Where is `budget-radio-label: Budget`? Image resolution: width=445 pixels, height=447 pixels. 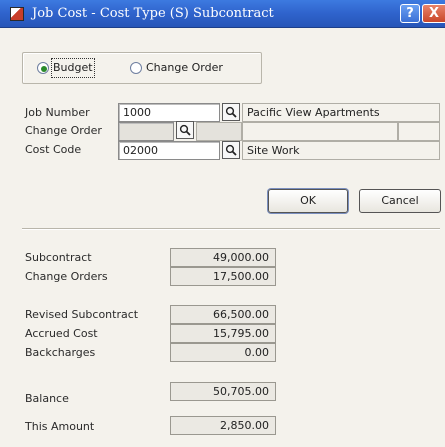
budget-radio-label: Budget is located at coordinates (73, 68).